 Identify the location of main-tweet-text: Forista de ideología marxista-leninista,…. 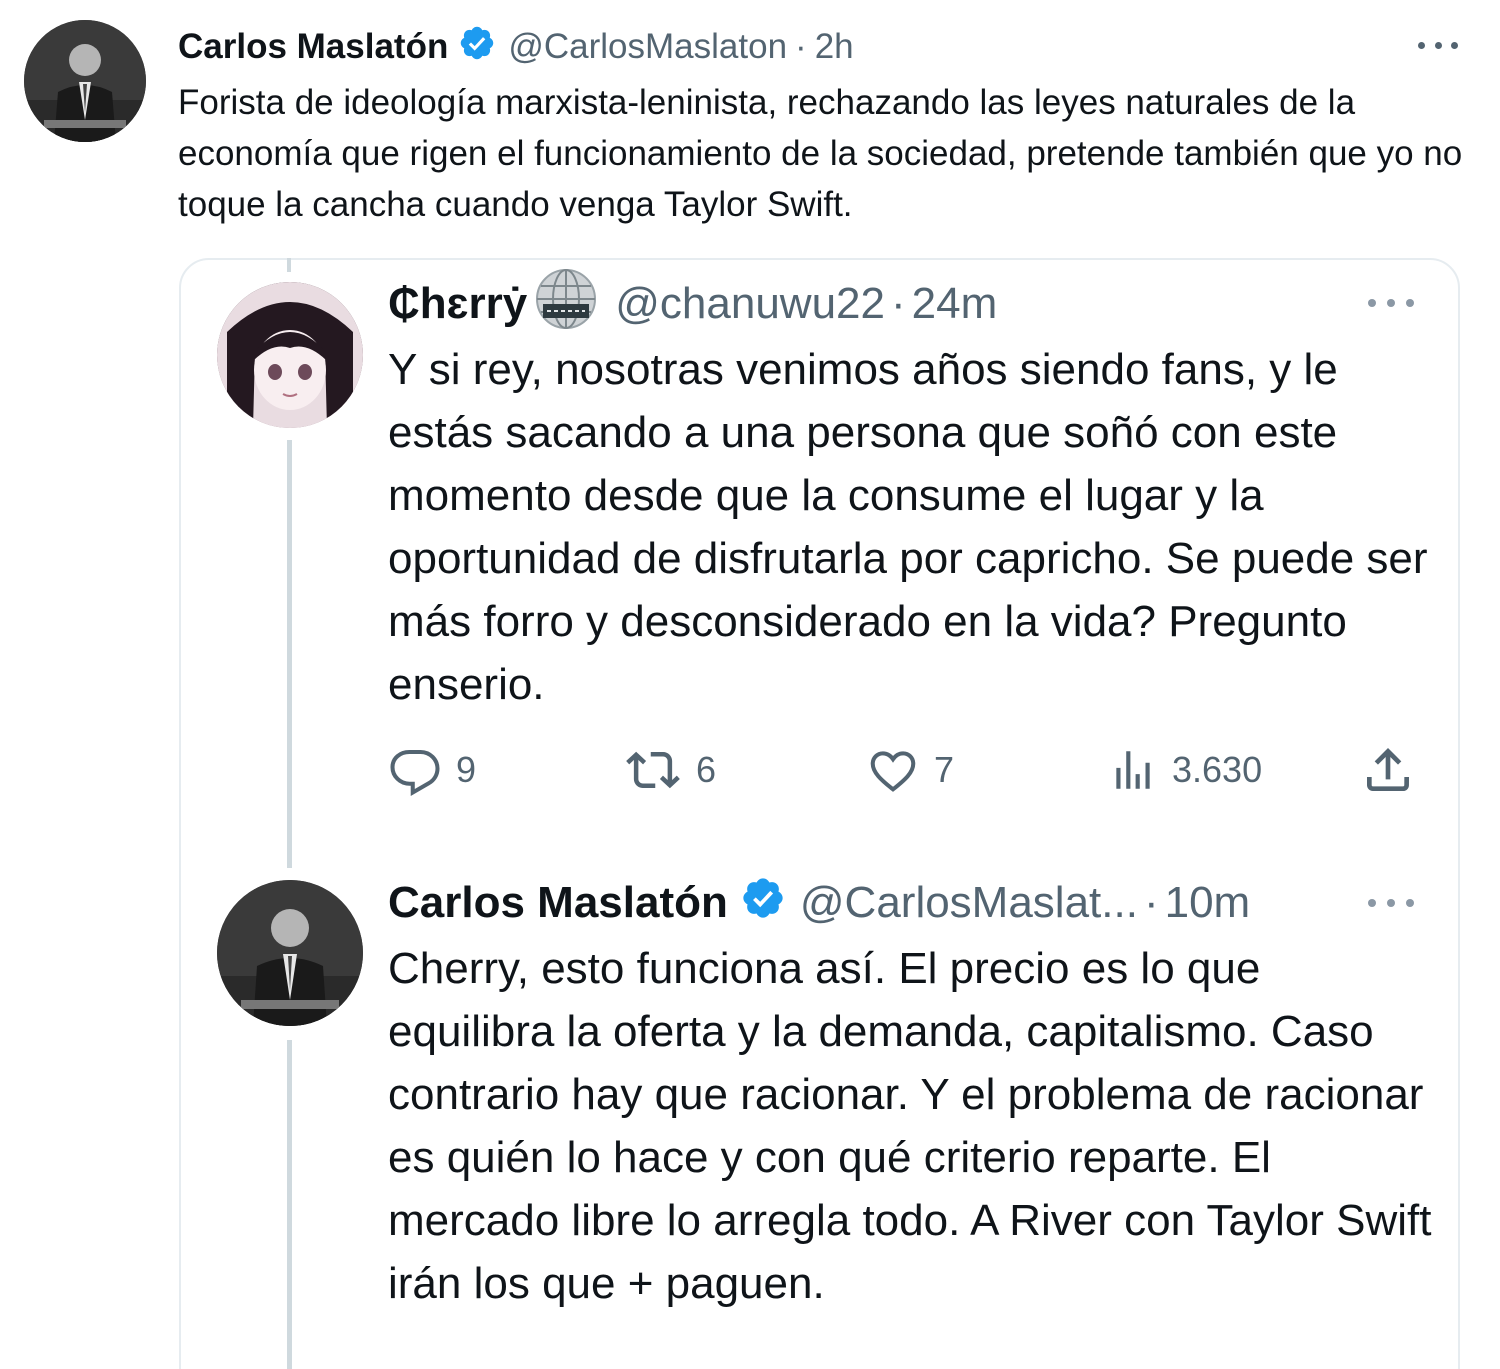
(820, 153).